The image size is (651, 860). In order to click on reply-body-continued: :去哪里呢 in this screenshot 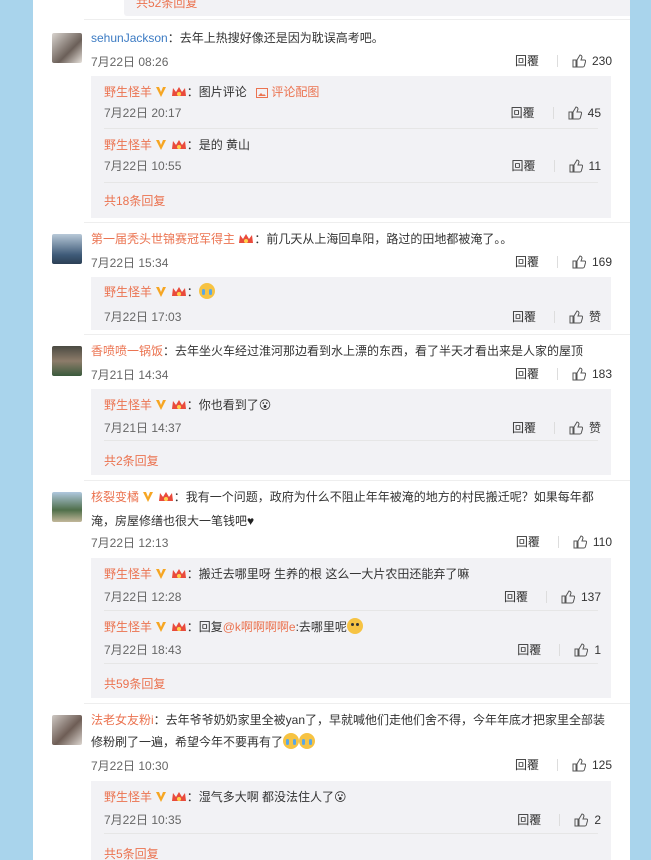, I will do `click(321, 627)`.